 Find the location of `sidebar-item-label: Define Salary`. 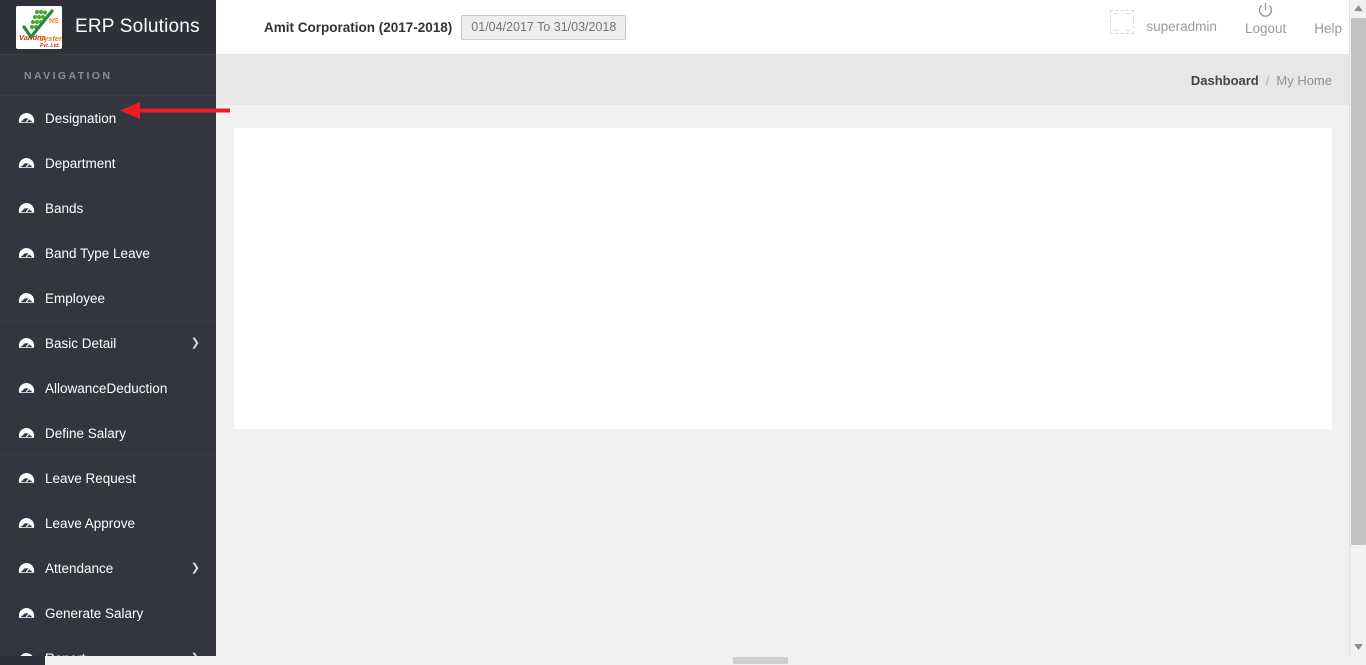

sidebar-item-label: Define Salary is located at coordinates (86, 433).